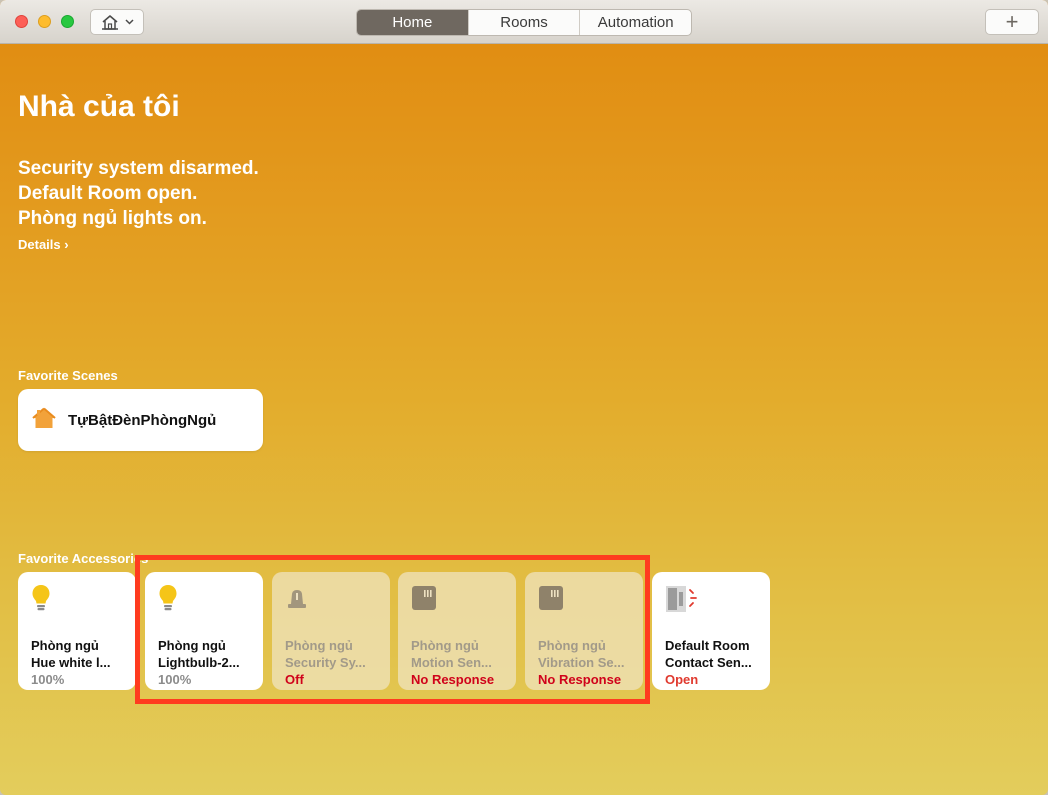  What do you see at coordinates (711, 631) in the screenshot?
I see `accessory-tile: Default Room Contact Sen... Open` at bounding box center [711, 631].